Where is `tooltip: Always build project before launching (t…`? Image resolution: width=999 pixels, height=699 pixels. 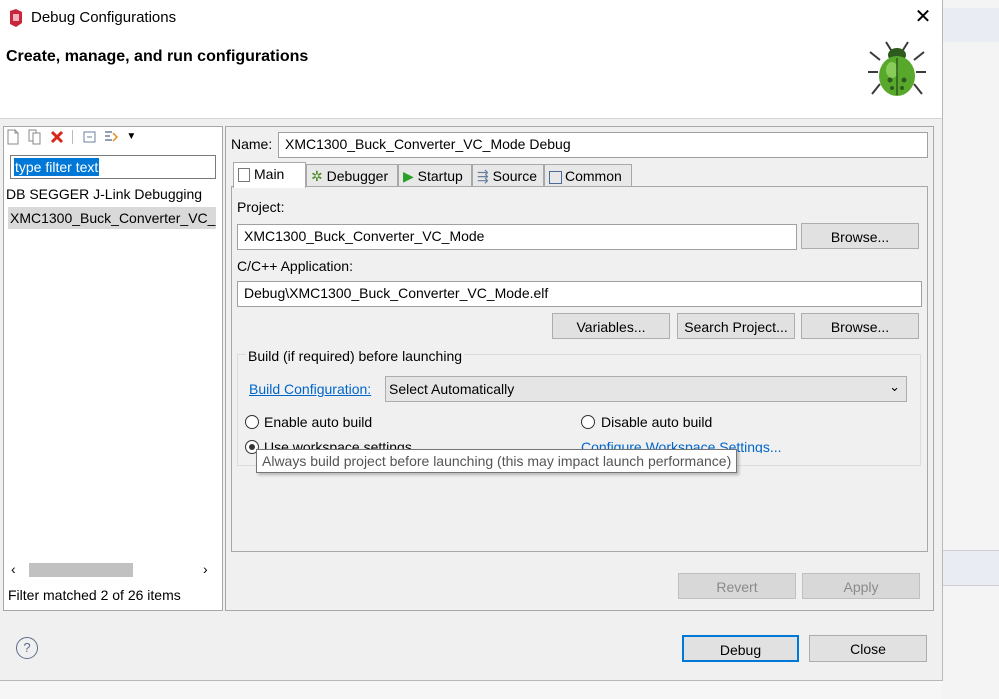
tooltip: Always build project before launching (t… is located at coordinates (497, 461).